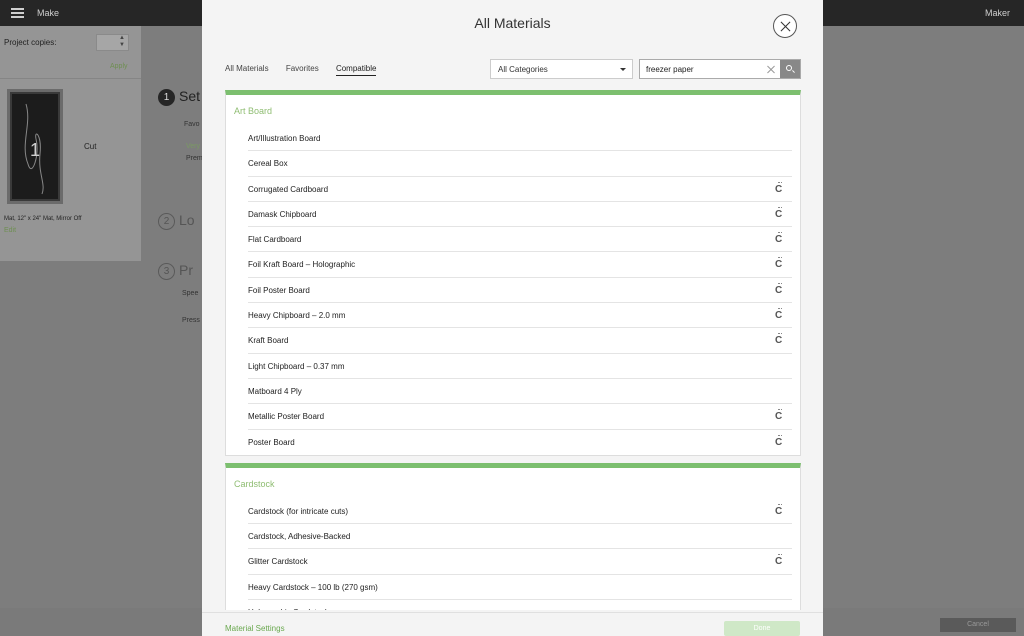  What do you see at coordinates (288, 189) in the screenshot?
I see `material-label: Corrugated Cardboard` at bounding box center [288, 189].